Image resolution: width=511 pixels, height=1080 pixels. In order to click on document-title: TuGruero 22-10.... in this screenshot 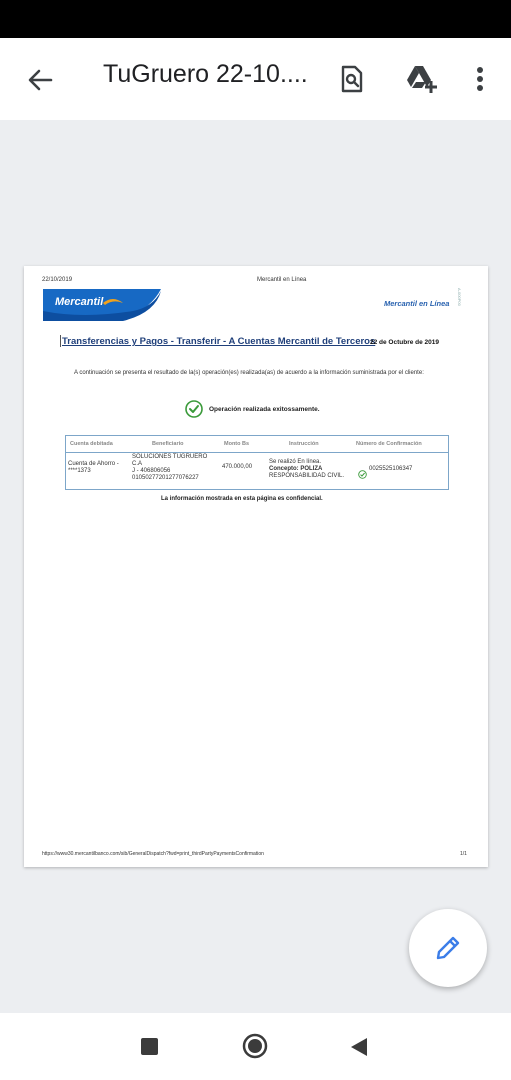, I will do `click(205, 74)`.